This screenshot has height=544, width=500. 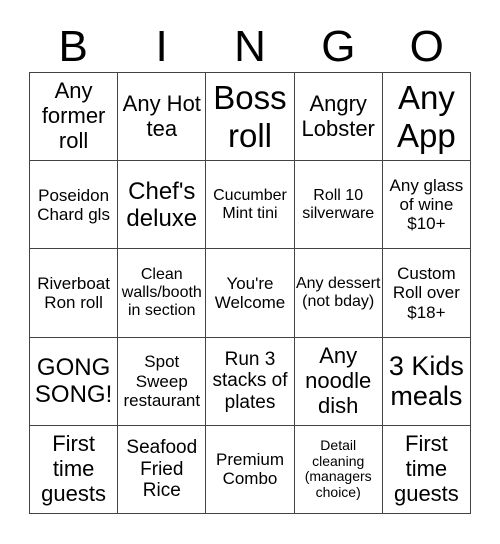 I want to click on bingo-cell: GONG SONG!, so click(x=74, y=381).